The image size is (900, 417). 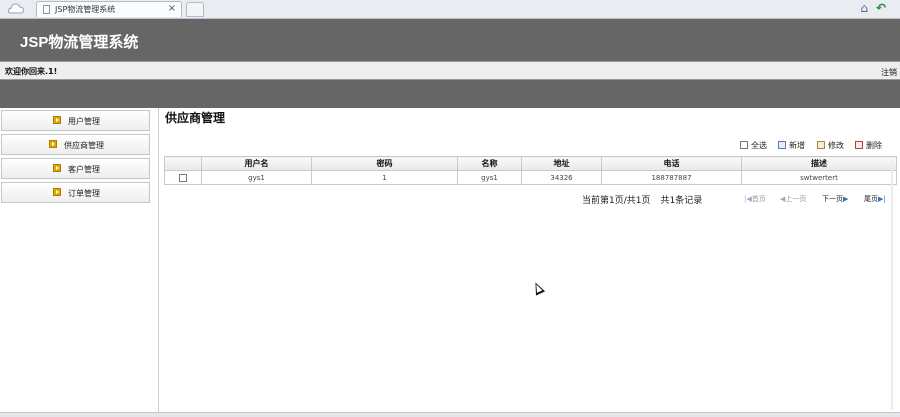 What do you see at coordinates (84, 169) in the screenshot?
I see `sidebar-item-label: 客户管理` at bounding box center [84, 169].